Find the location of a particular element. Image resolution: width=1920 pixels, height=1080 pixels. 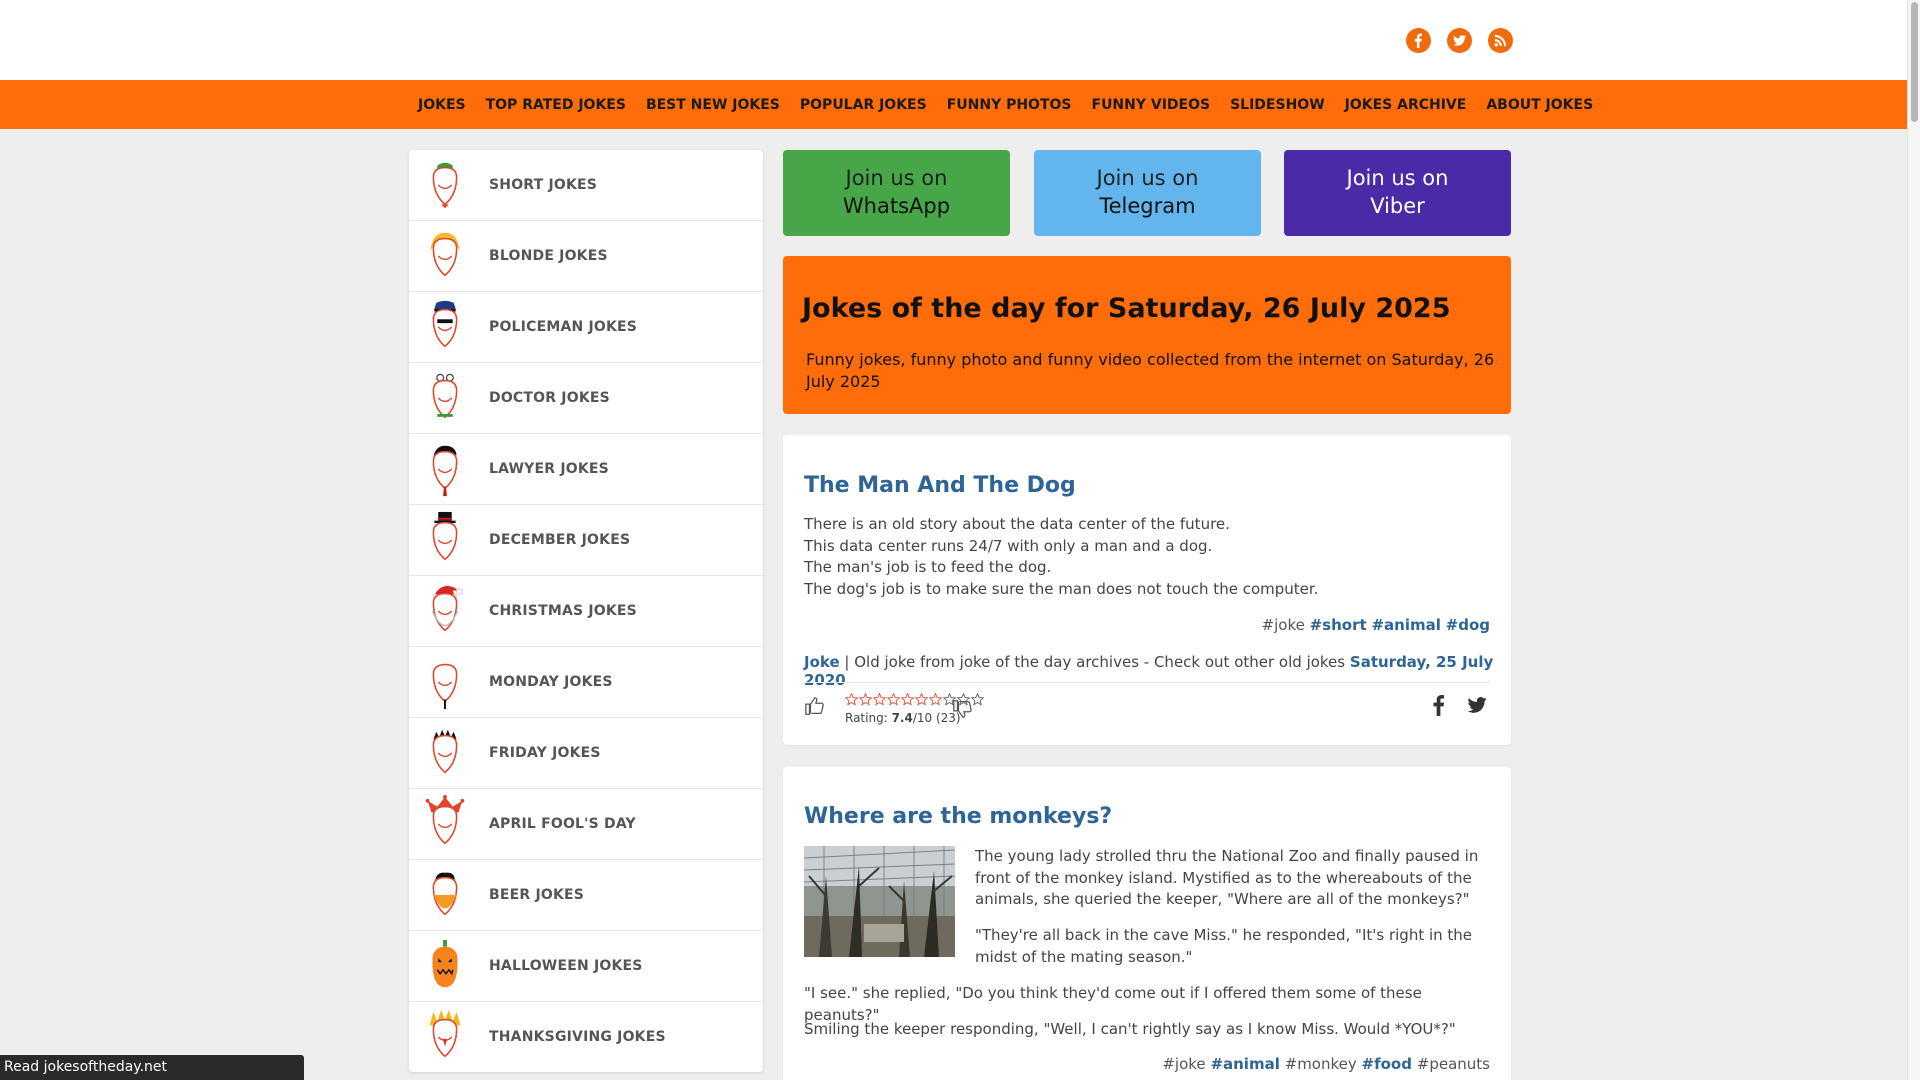

sidebar-item-label: MONDAY JOKES is located at coordinates (551, 682).